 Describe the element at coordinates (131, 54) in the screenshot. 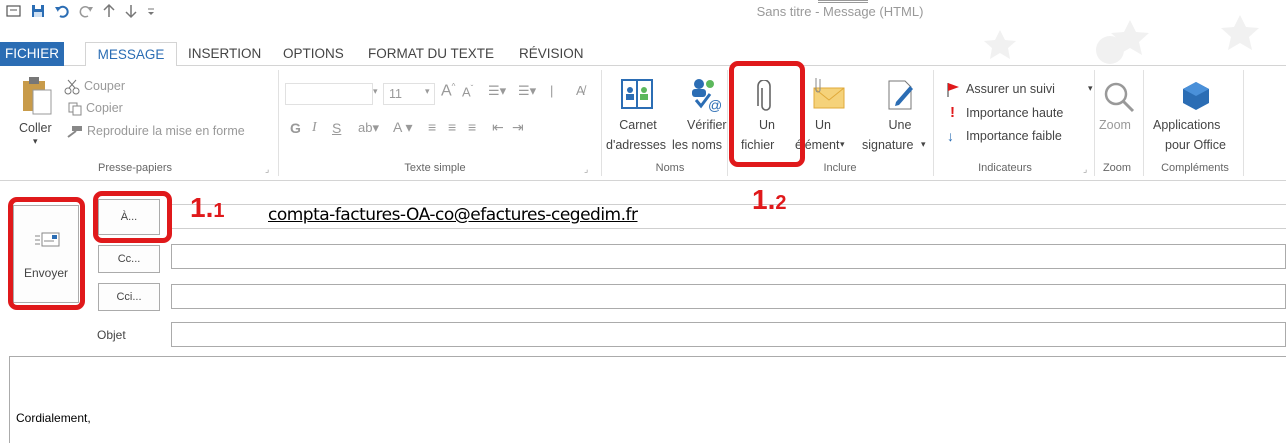

I see `tab-message: MESSAGE` at that location.